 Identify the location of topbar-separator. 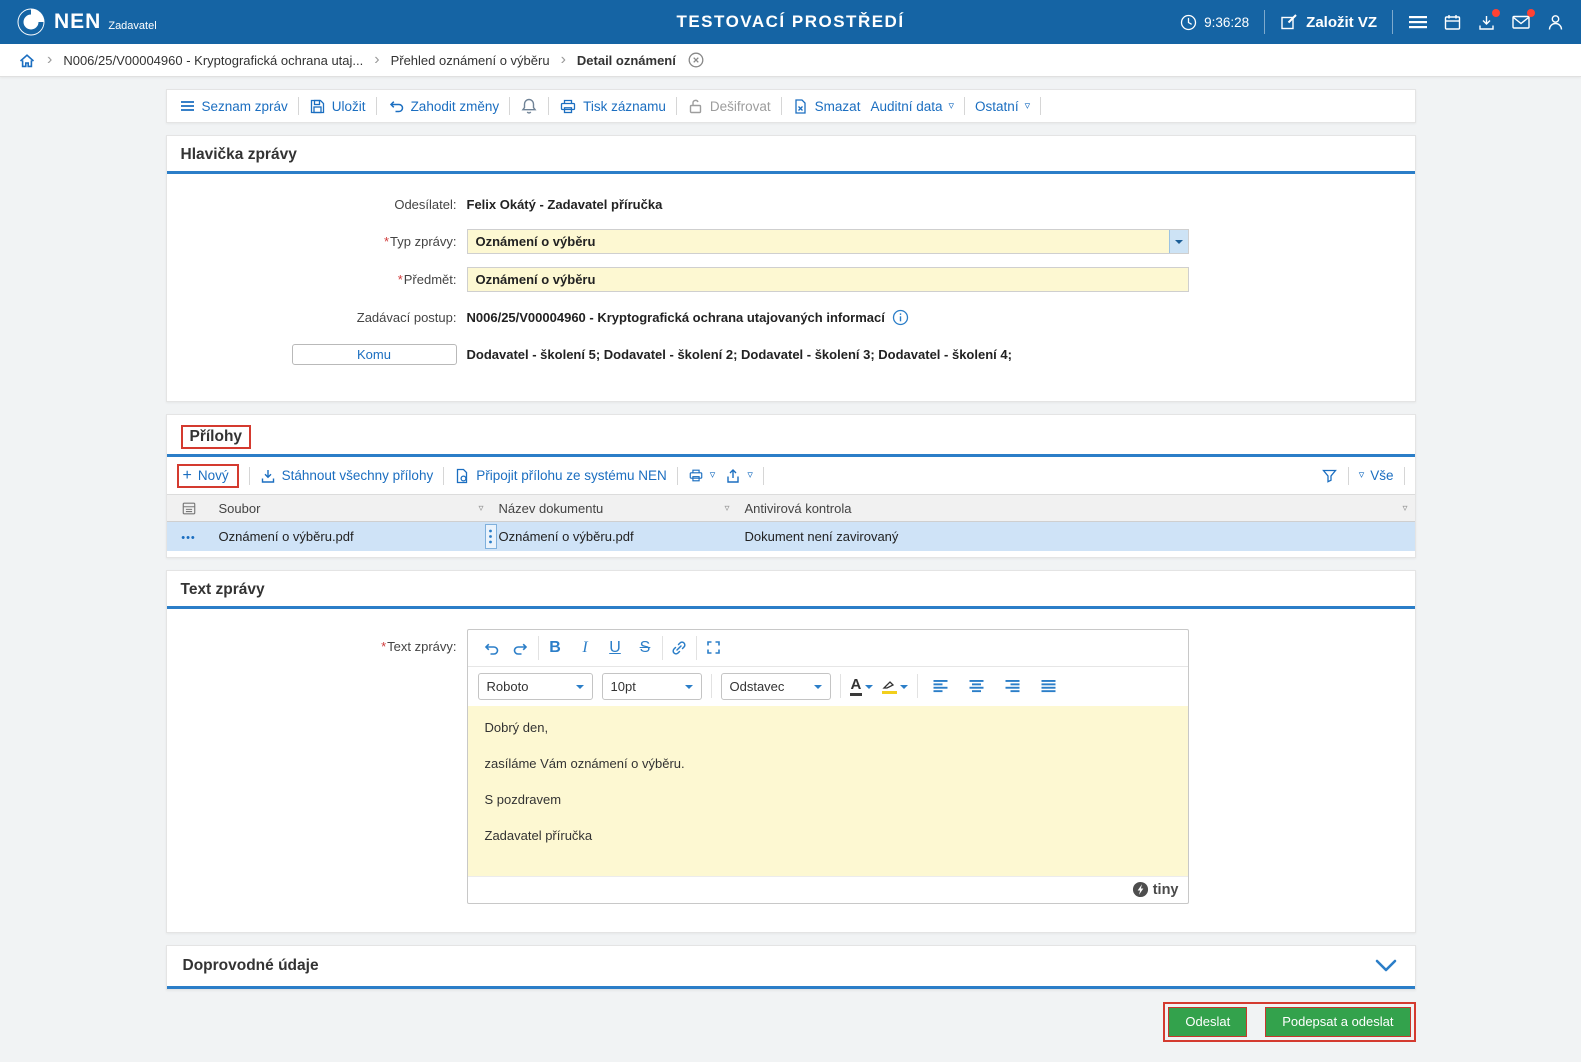
(1265, 22).